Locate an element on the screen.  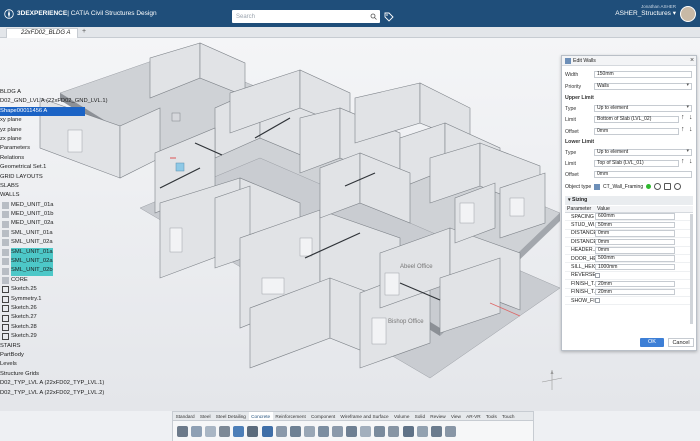
tree-item: MED_UNIT_01b is located at coordinates (42, 214).